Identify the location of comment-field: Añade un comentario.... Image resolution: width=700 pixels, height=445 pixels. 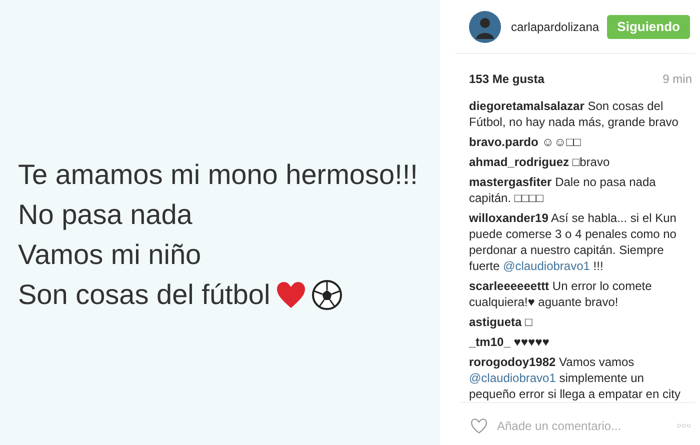
(586, 426).